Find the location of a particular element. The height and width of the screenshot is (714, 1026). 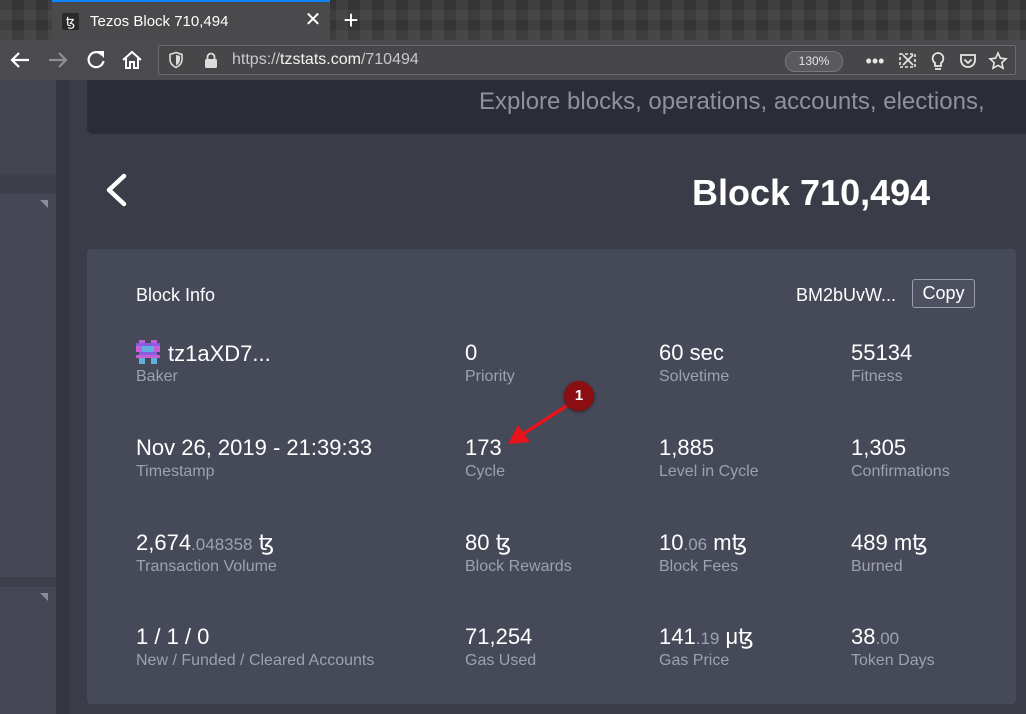

navigation-toolbar: https://tzstats.com/710494 130% ••• is located at coordinates (513, 60).